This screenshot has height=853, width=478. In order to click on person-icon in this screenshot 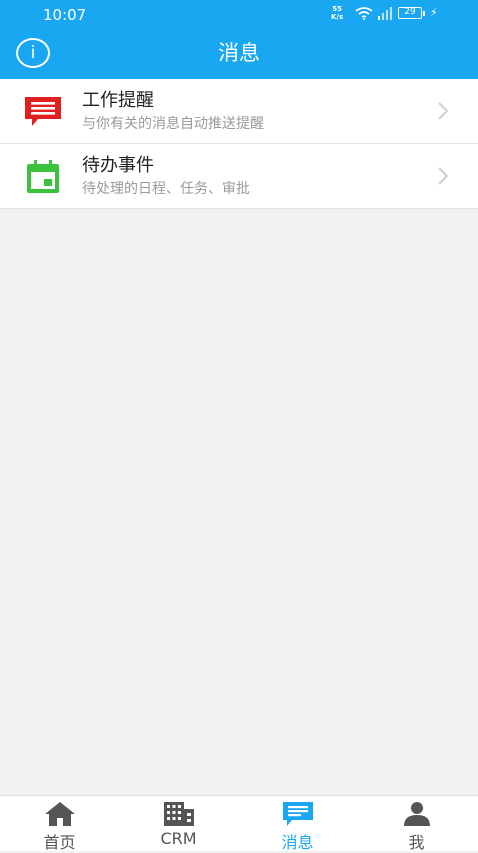, I will do `click(417, 814)`.